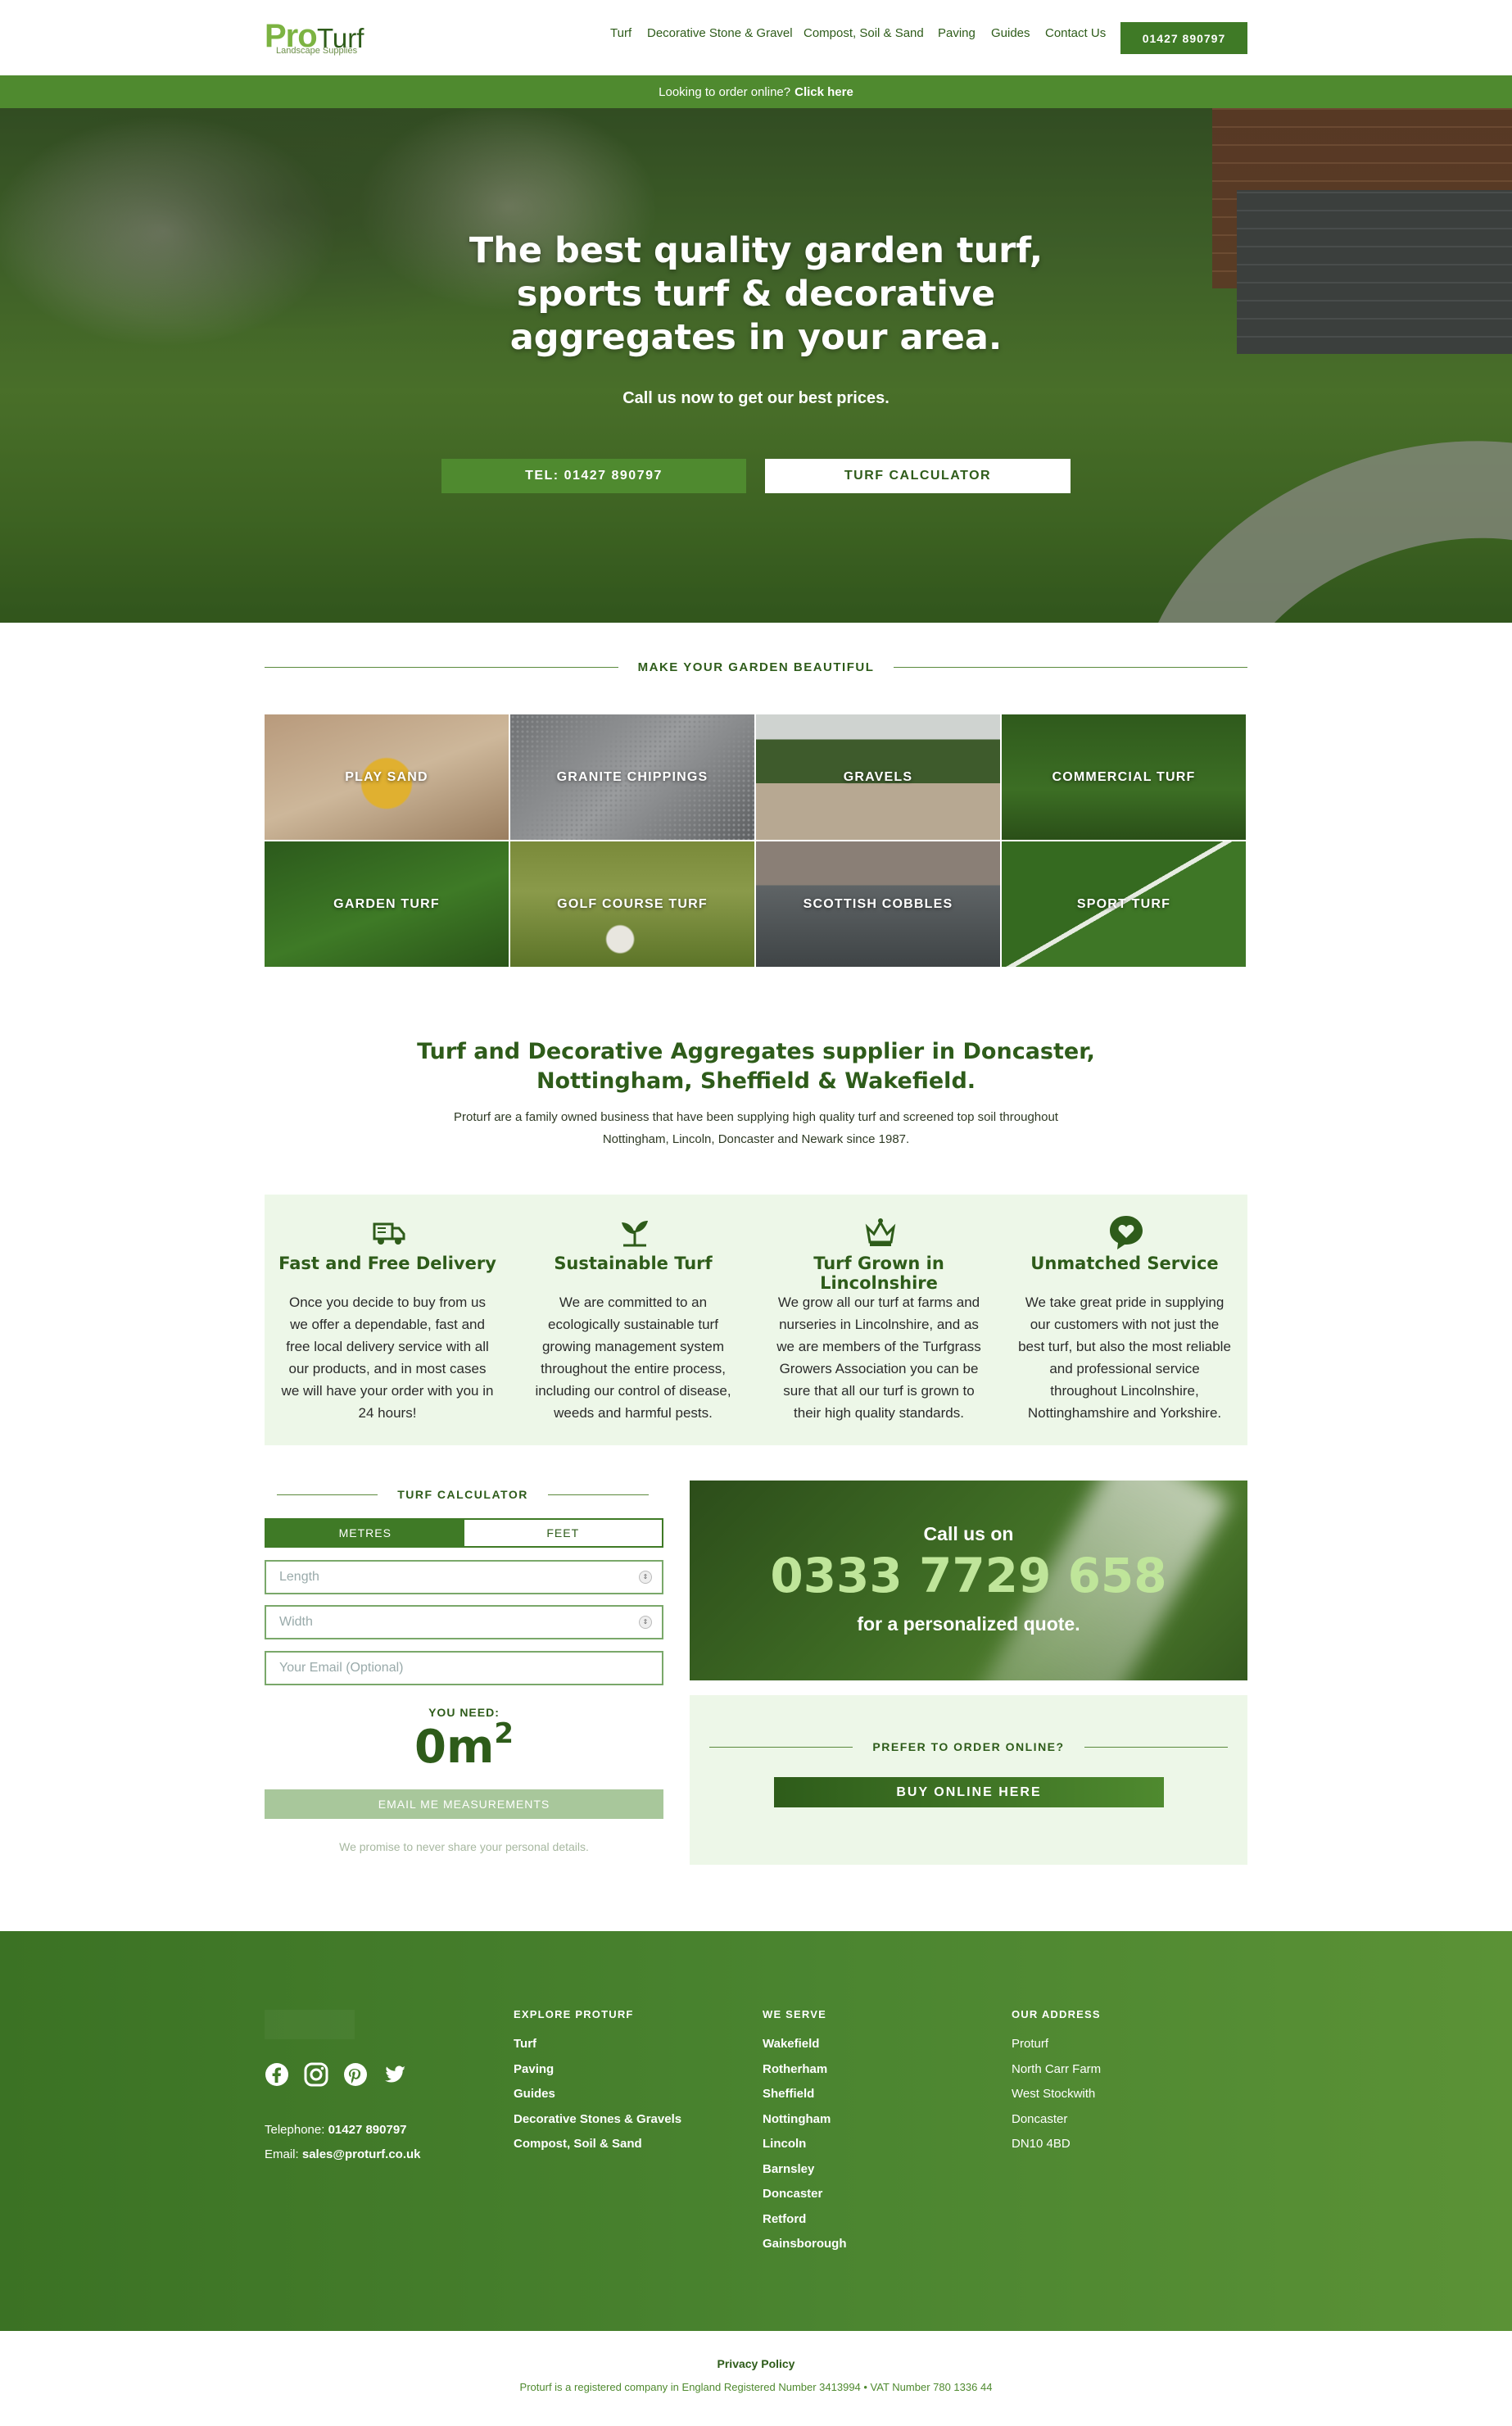 This screenshot has width=1512, height=2426. I want to click on email-input: Your Email (Optional), so click(464, 1668).